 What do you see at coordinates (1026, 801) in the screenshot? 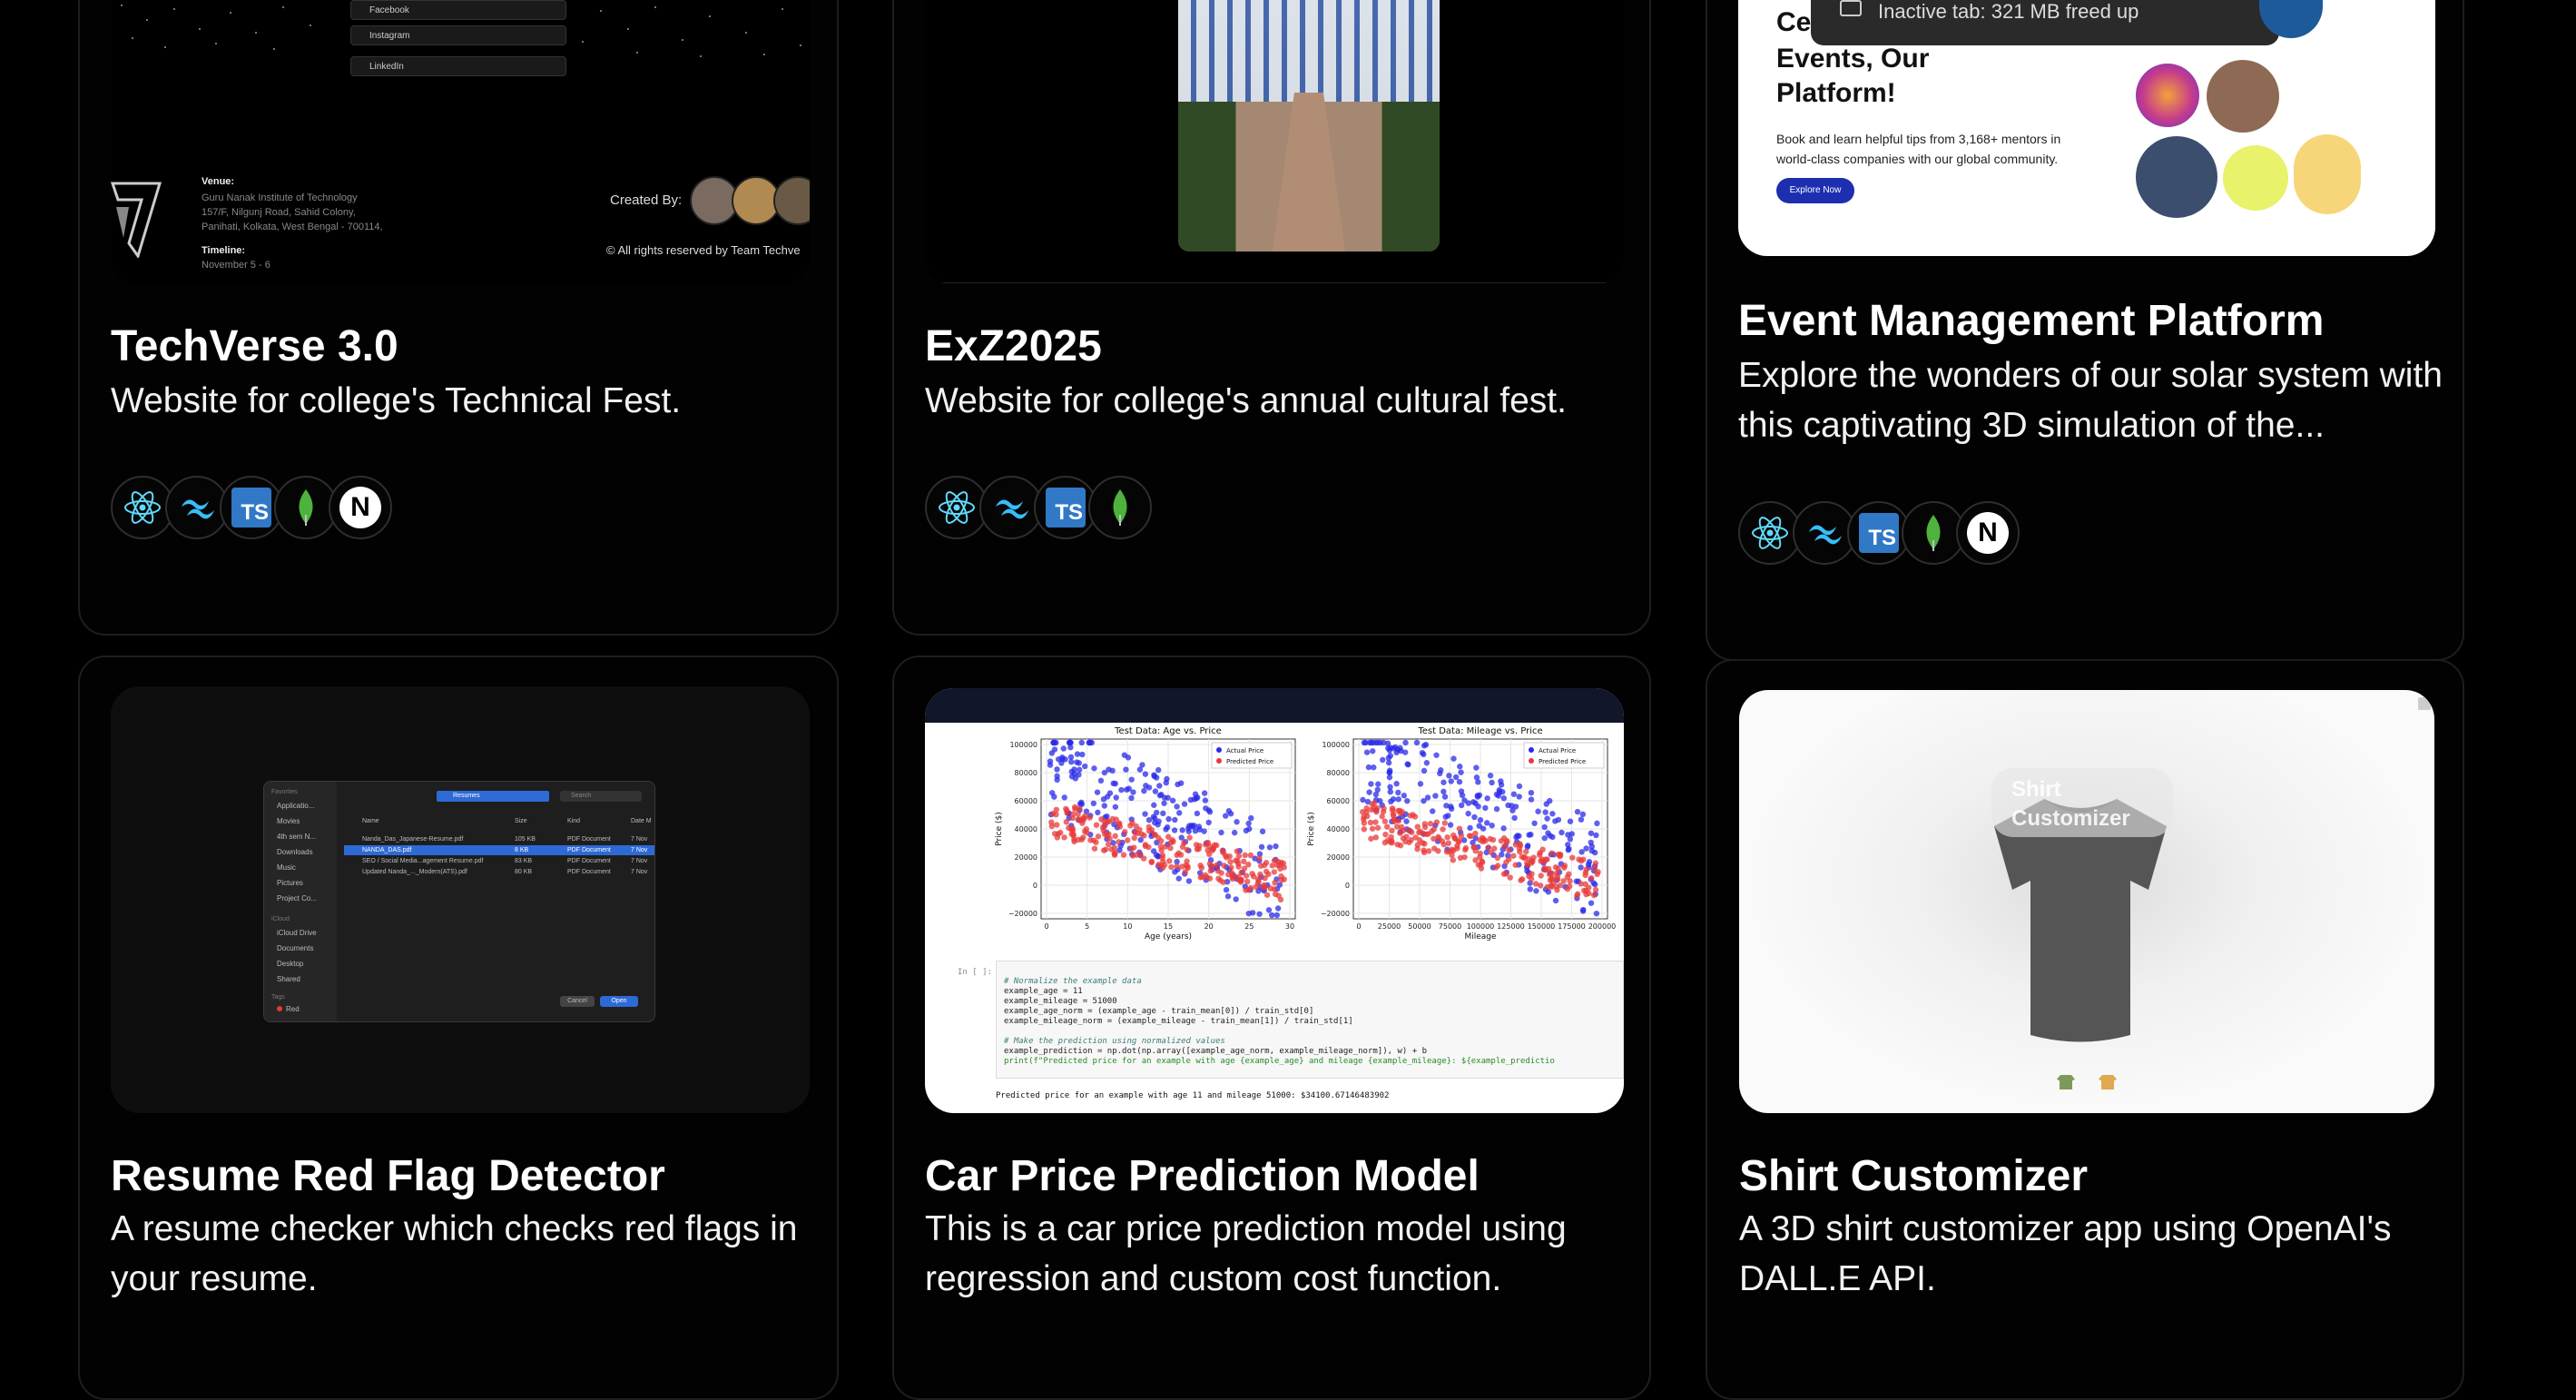
I see `y-tick-label: 60000` at bounding box center [1026, 801].